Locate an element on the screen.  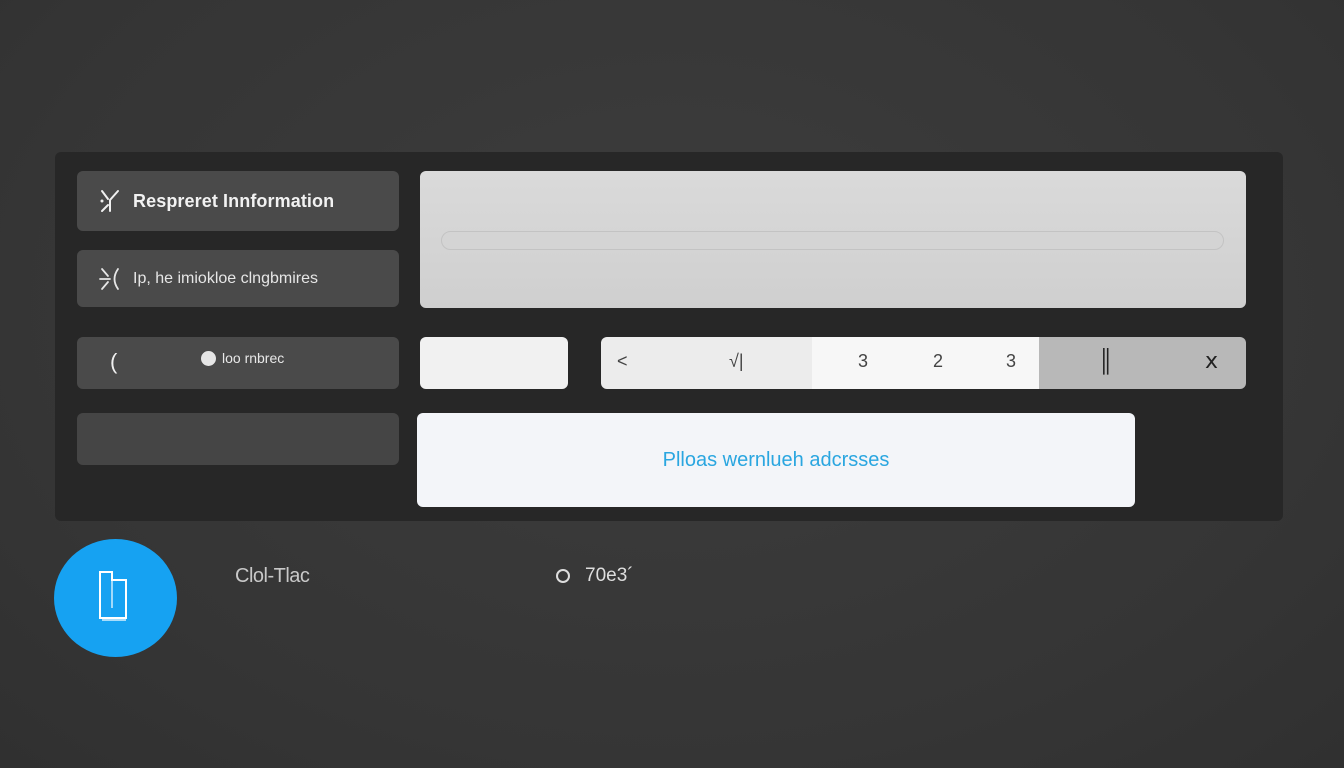
footer-right-text: 70e3´ is located at coordinates (609, 575).